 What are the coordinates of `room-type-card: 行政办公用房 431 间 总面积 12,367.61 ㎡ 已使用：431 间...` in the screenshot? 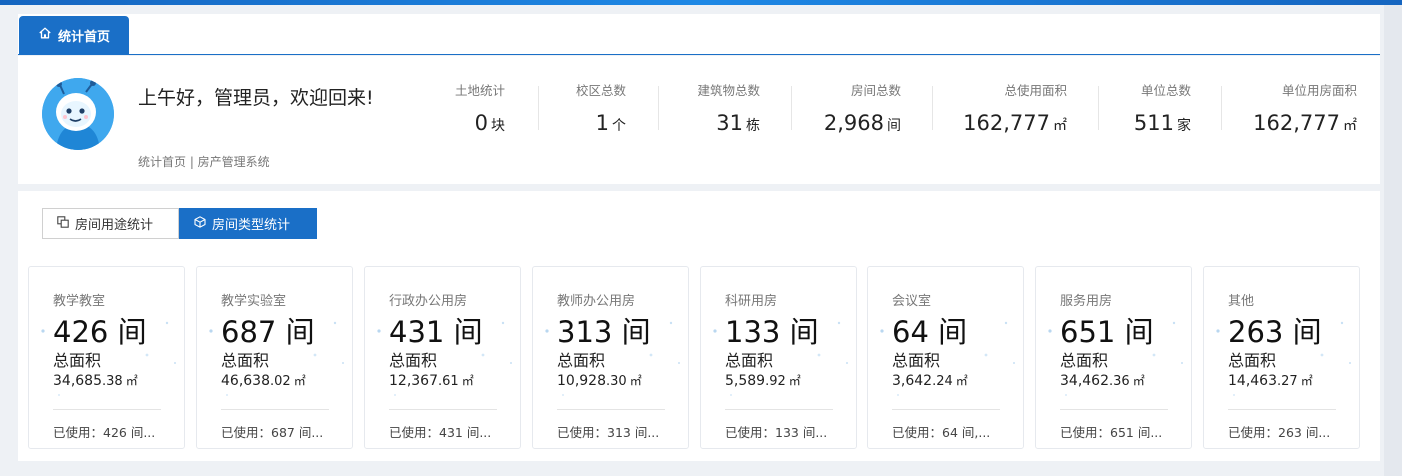 It's located at (442, 357).